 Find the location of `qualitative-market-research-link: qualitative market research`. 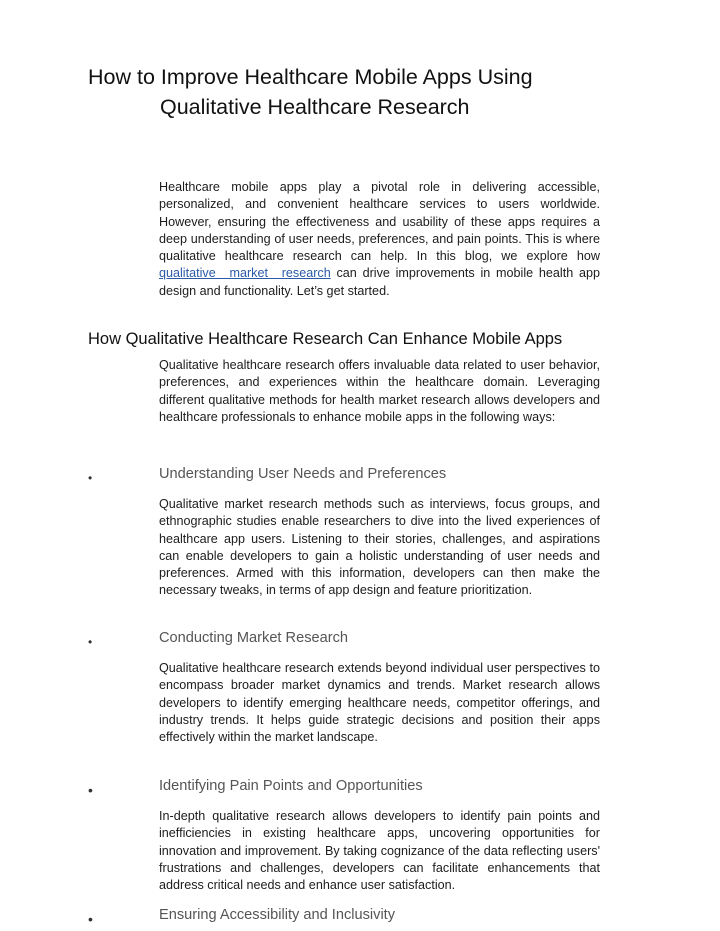

qualitative-market-research-link: qualitative market research is located at coordinates (245, 273).